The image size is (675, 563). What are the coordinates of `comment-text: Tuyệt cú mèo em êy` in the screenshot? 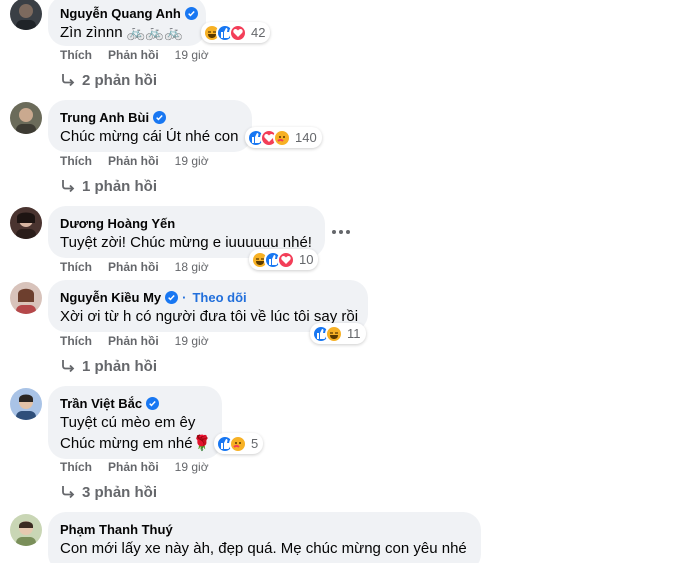 It's located at (128, 422).